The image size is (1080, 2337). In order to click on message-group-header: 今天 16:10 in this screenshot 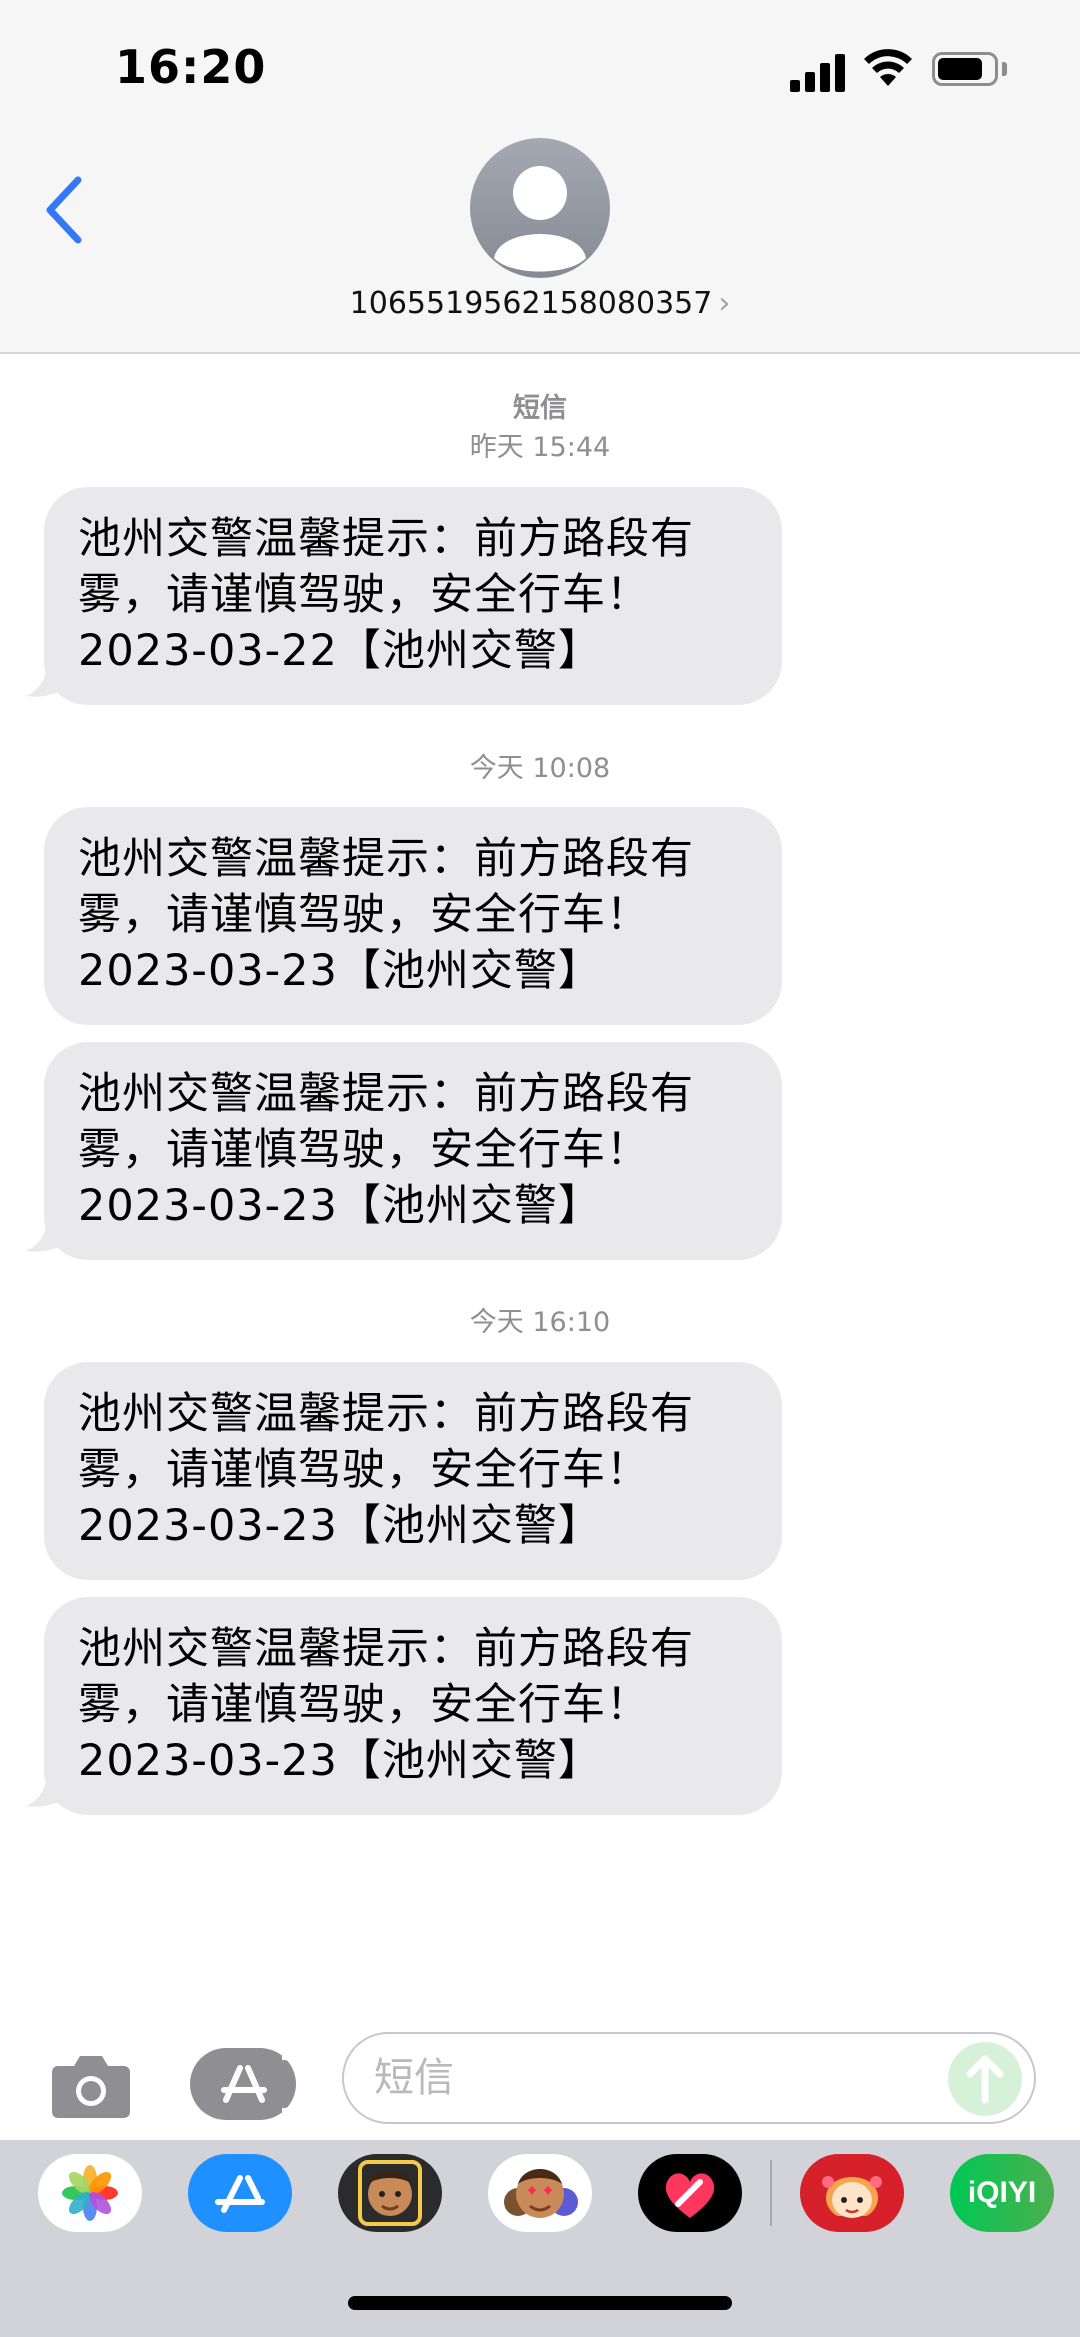, I will do `click(540, 1319)`.